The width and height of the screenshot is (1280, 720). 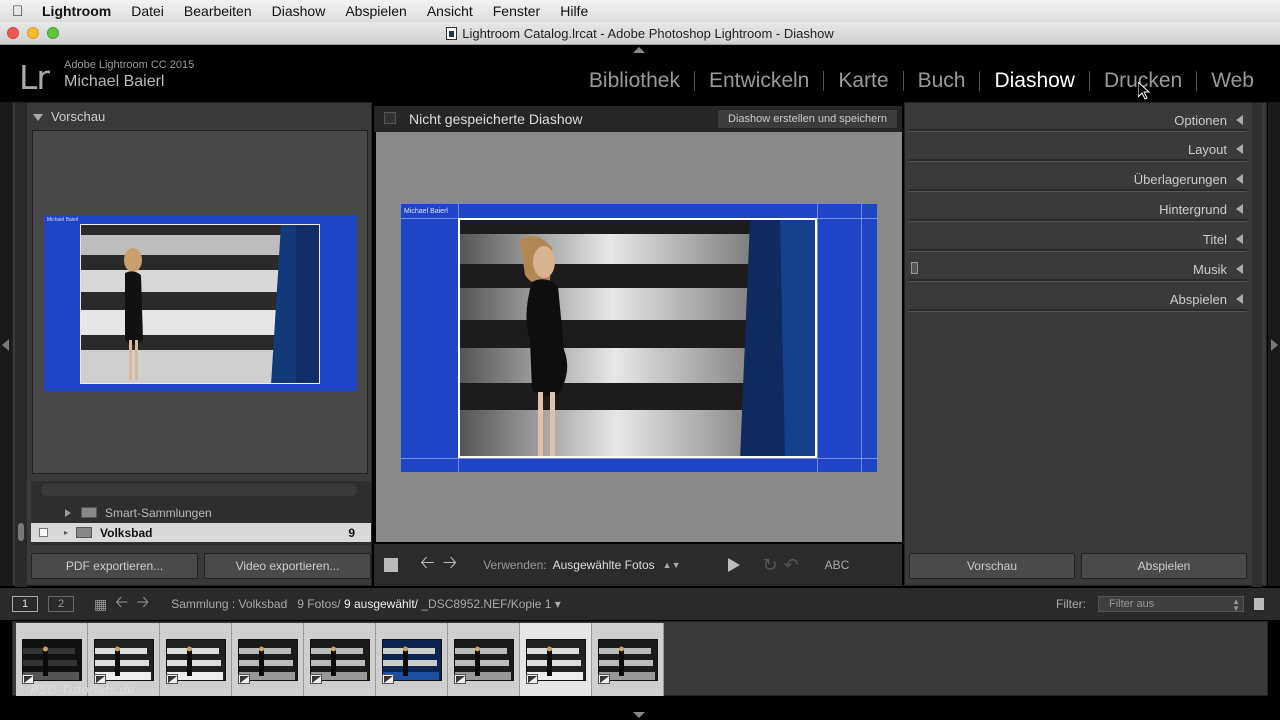 What do you see at coordinates (516, 11) in the screenshot?
I see `menu-fenster: Fenster` at bounding box center [516, 11].